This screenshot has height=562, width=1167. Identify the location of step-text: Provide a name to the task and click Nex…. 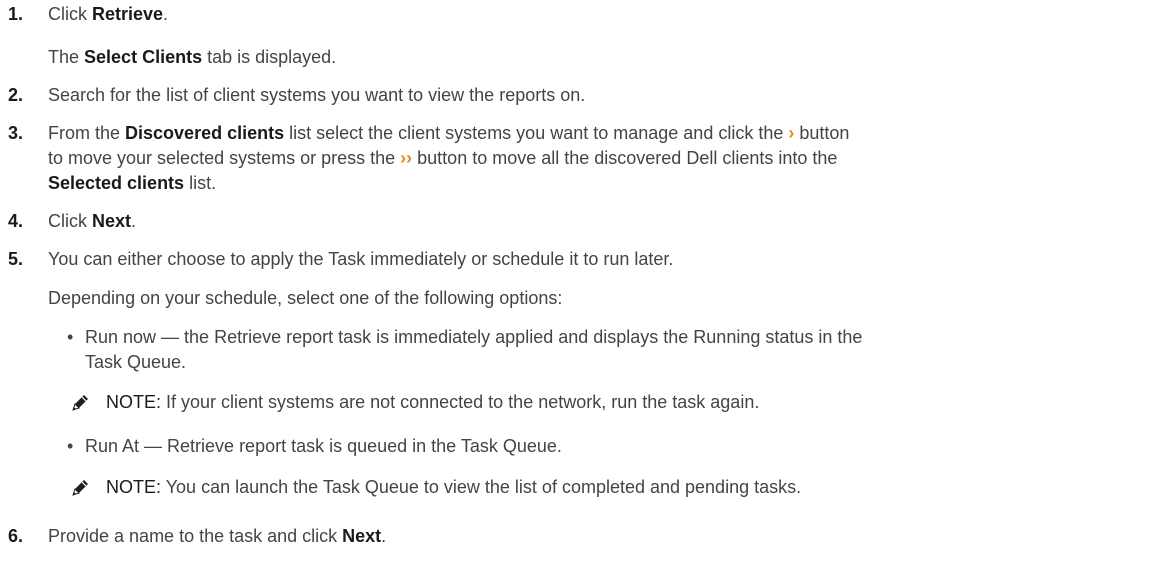
(217, 536).